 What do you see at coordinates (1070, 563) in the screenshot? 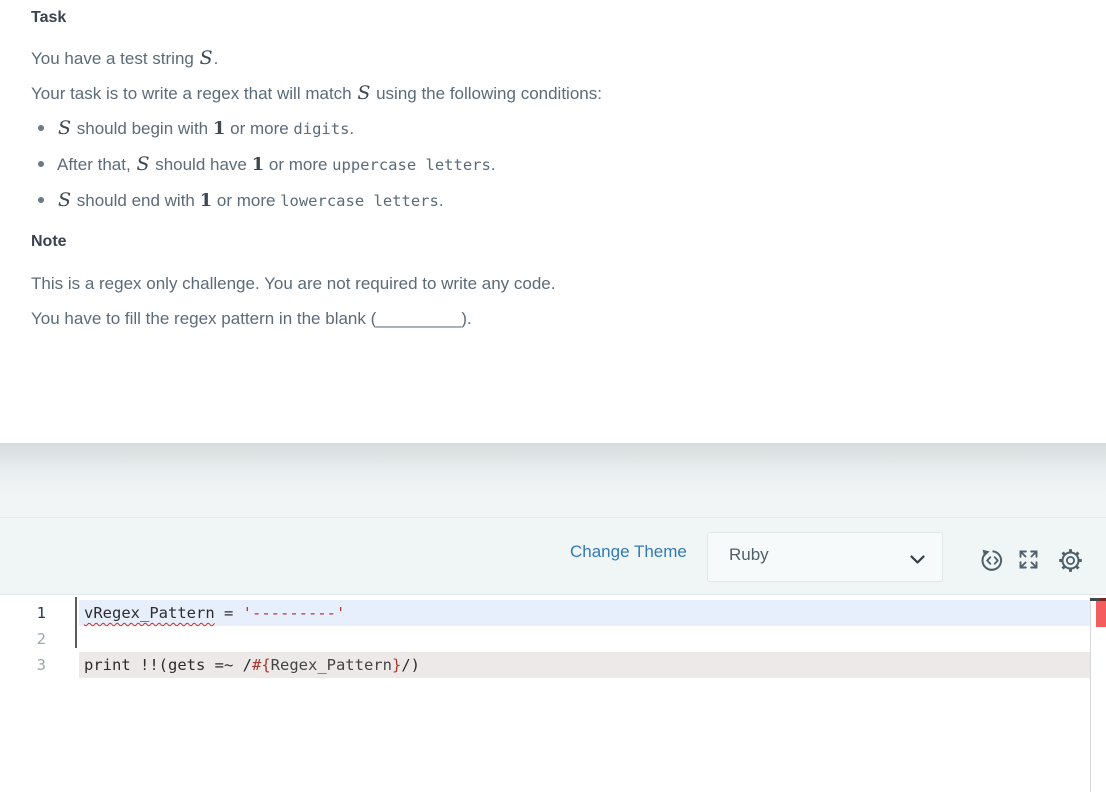
I see `settings-gear-icon` at bounding box center [1070, 563].